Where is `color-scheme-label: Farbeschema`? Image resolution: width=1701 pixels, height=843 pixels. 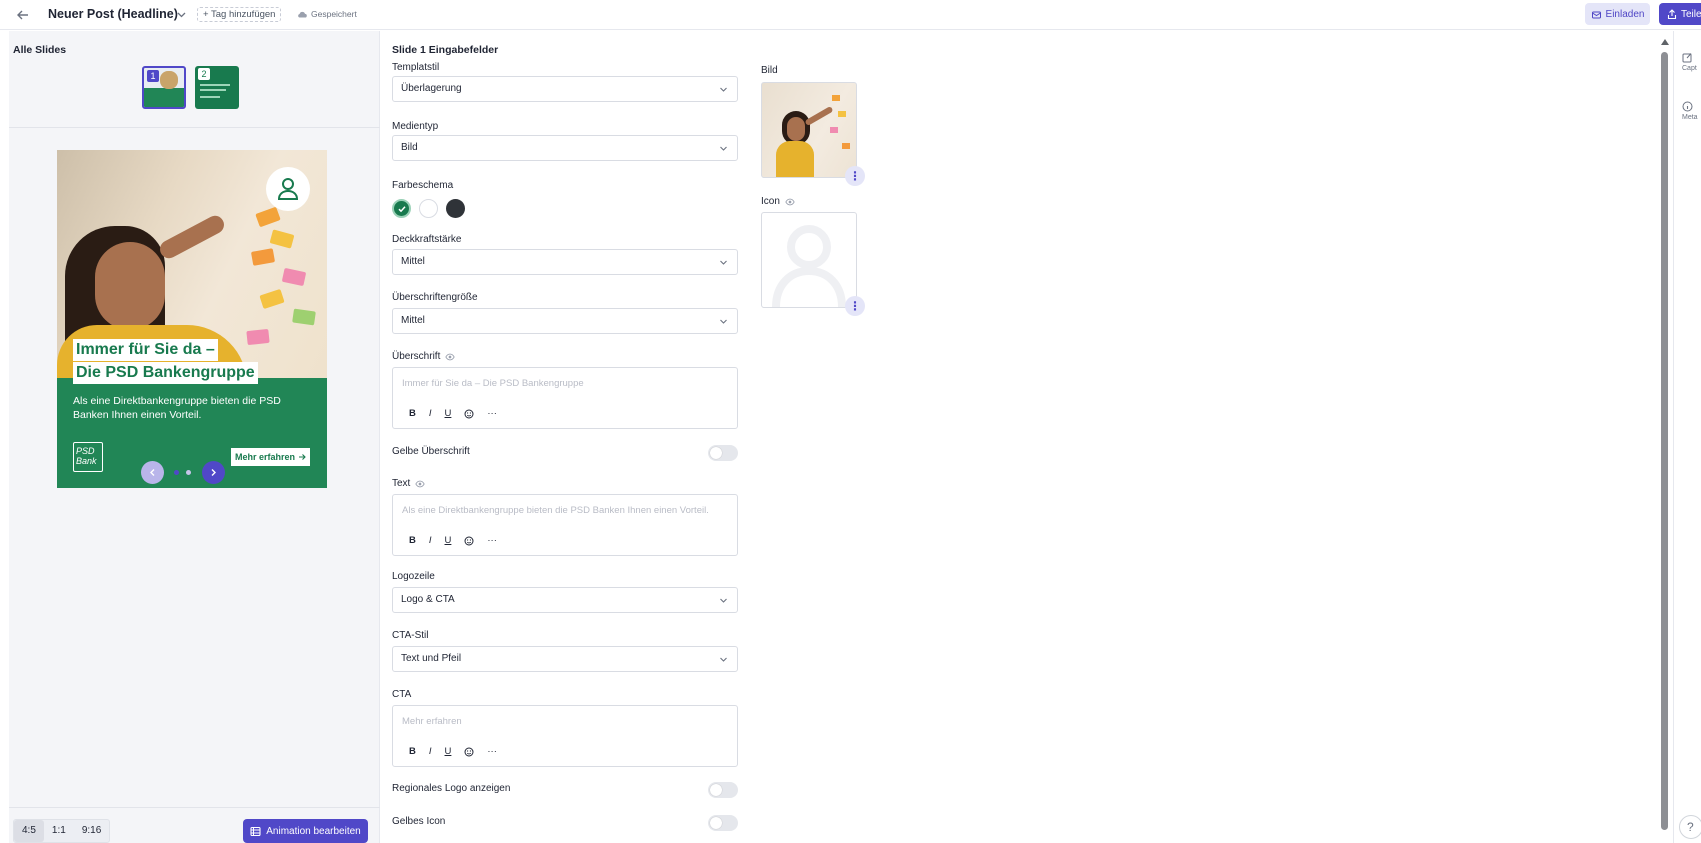
color-scheme-label: Farbeschema is located at coordinates (423, 185).